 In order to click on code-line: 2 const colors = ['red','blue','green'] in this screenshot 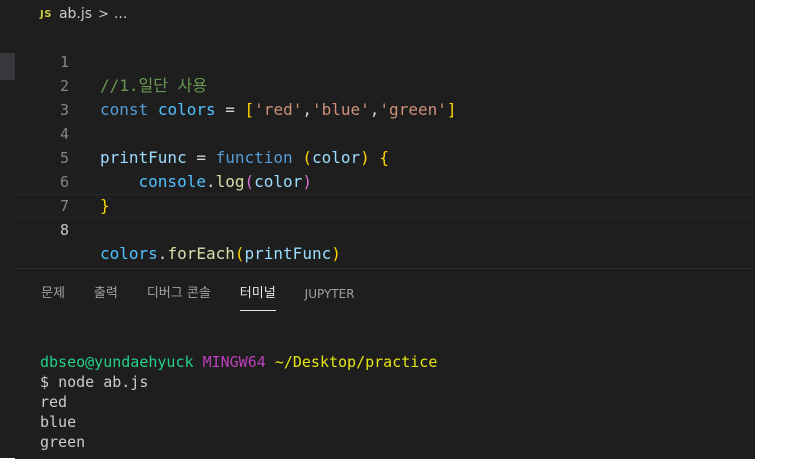, I will do `click(385, 84)`.